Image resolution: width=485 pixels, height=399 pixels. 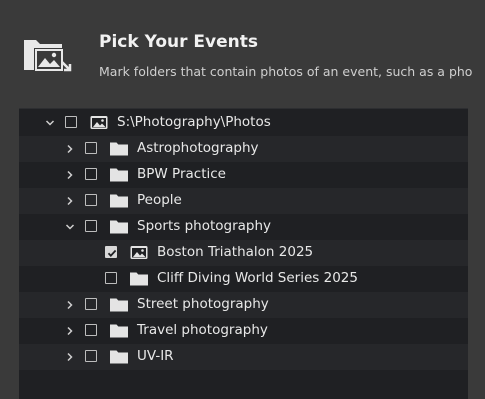 What do you see at coordinates (243, 357) in the screenshot?
I see `tree-row: UV-IR` at bounding box center [243, 357].